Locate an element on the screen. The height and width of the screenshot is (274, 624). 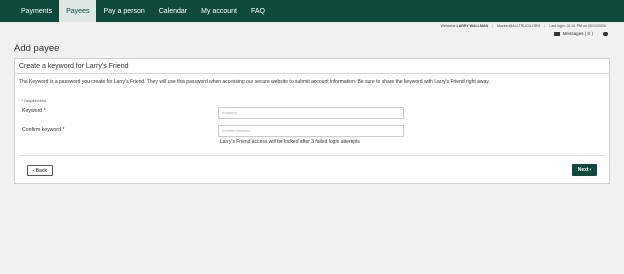
confirm-keyword-input is located at coordinates (311, 131).